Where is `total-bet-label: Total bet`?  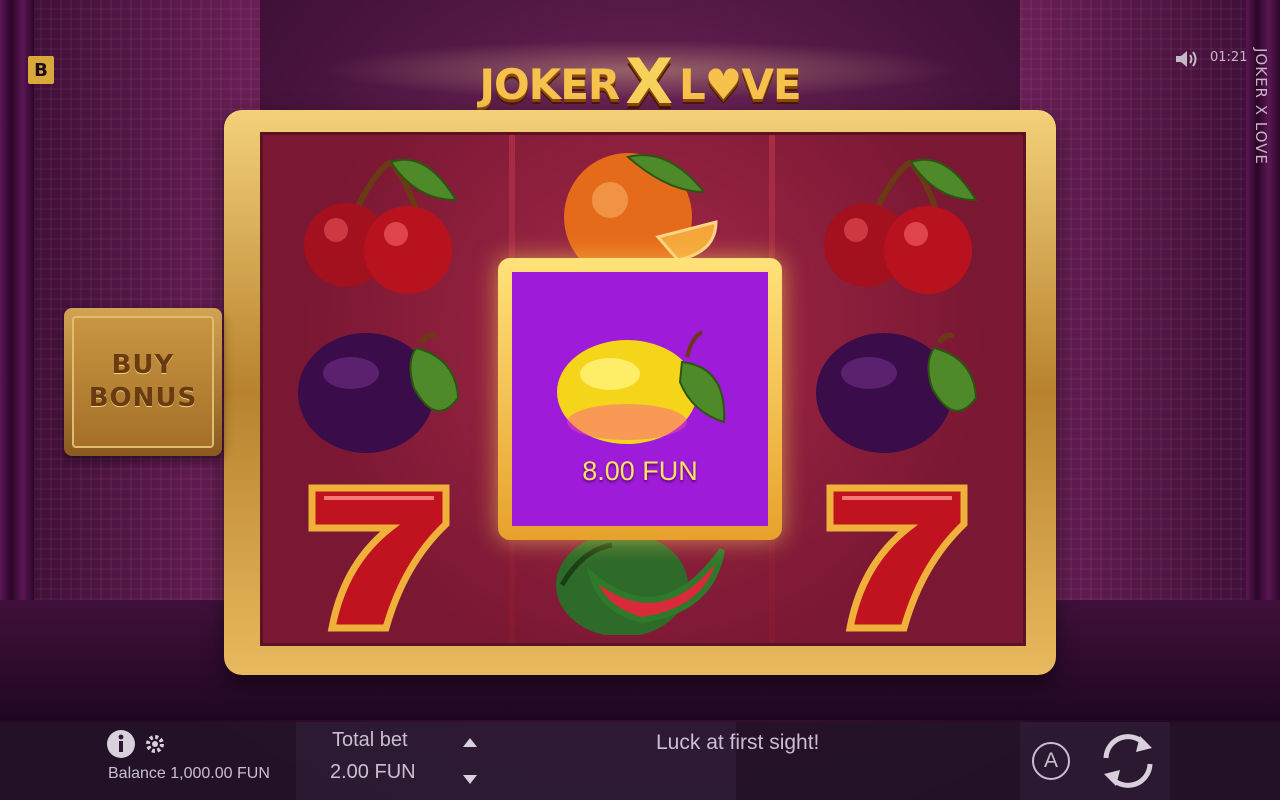
total-bet-label: Total bet is located at coordinates (370, 740).